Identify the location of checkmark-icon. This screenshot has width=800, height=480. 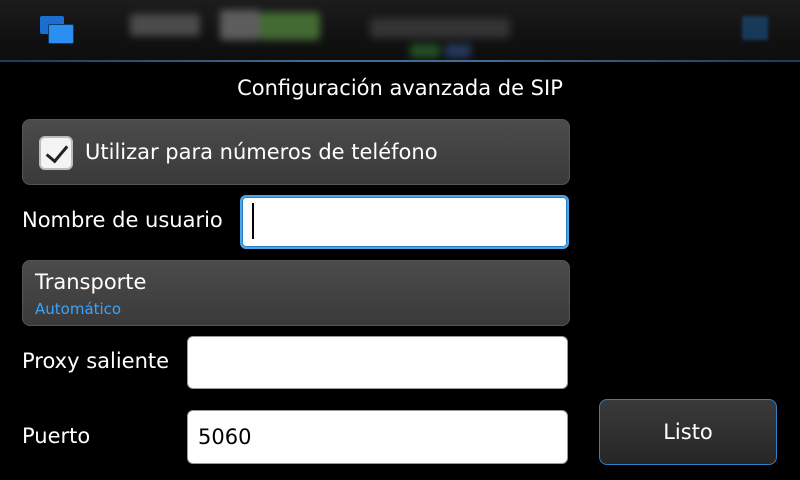
(57, 151).